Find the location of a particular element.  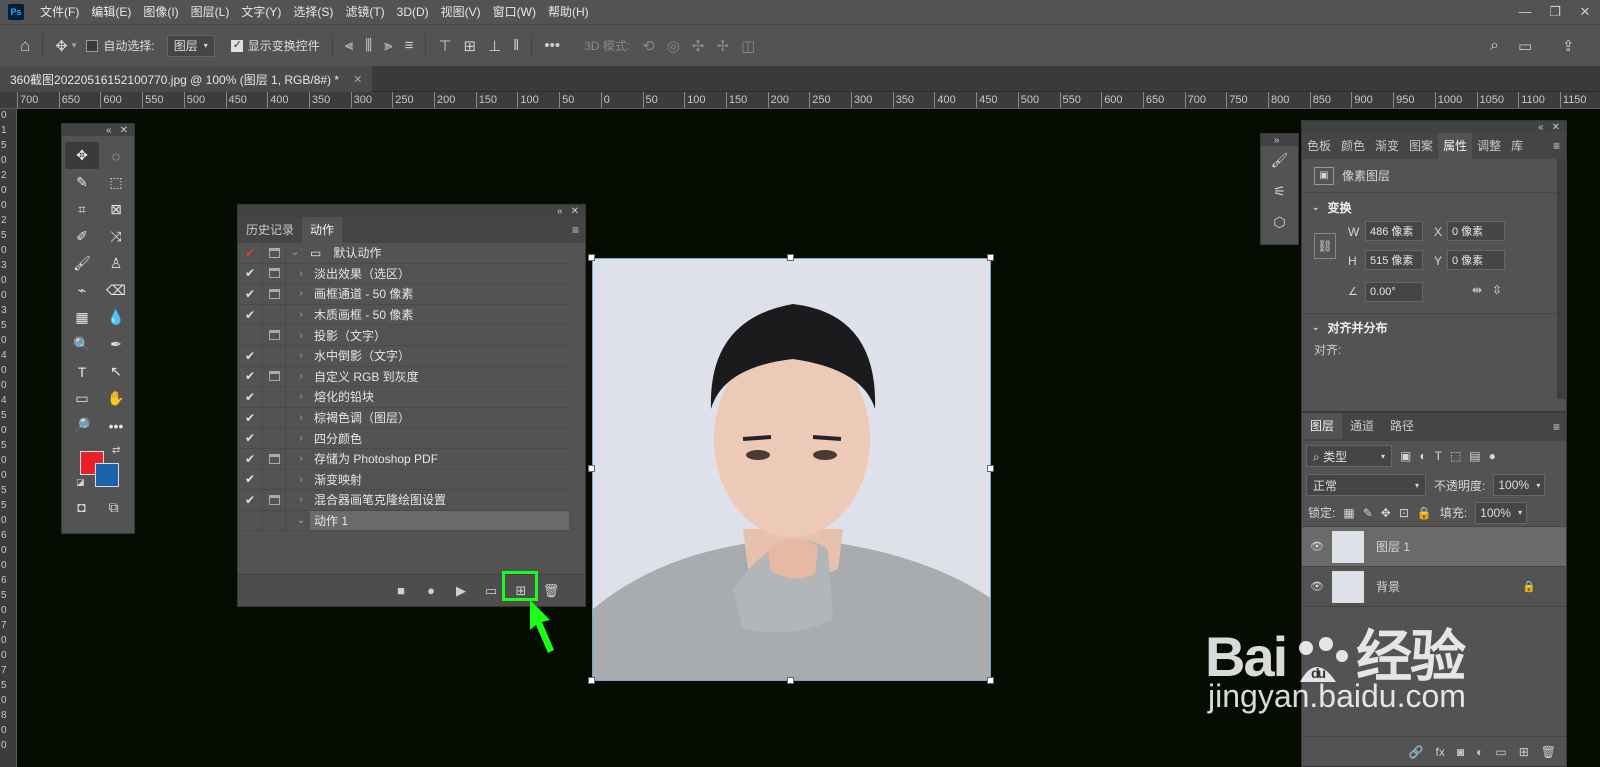

3d-roll-icon: ◎ is located at coordinates (673, 46).